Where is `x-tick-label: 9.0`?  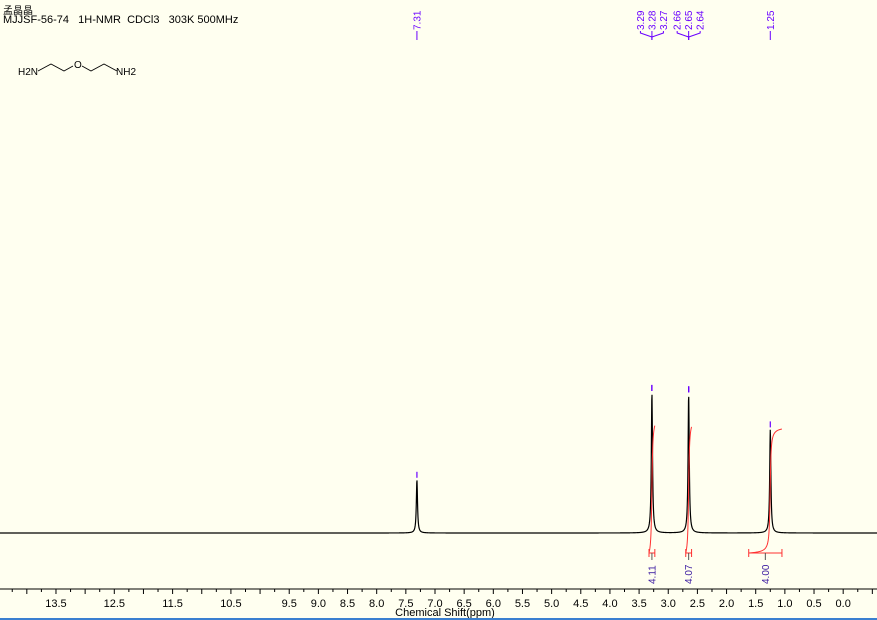 x-tick-label: 9.0 is located at coordinates (318, 604).